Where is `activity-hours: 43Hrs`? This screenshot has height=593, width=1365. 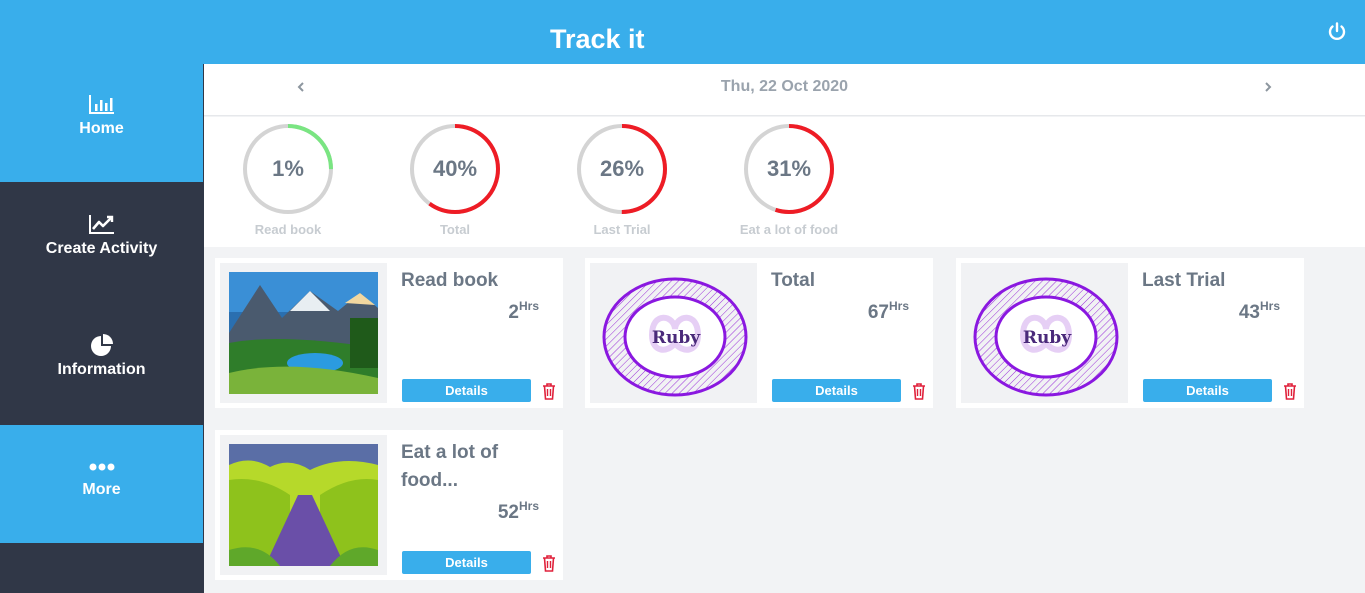 activity-hours: 43Hrs is located at coordinates (1259, 311).